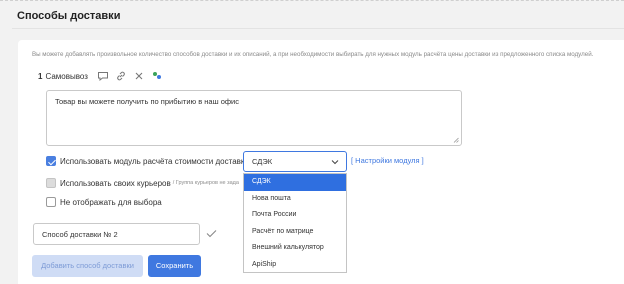 This screenshot has height=284, width=624. What do you see at coordinates (80, 234) in the screenshot?
I see `new-delivery-name-value: Способ доставки № 2` at bounding box center [80, 234].